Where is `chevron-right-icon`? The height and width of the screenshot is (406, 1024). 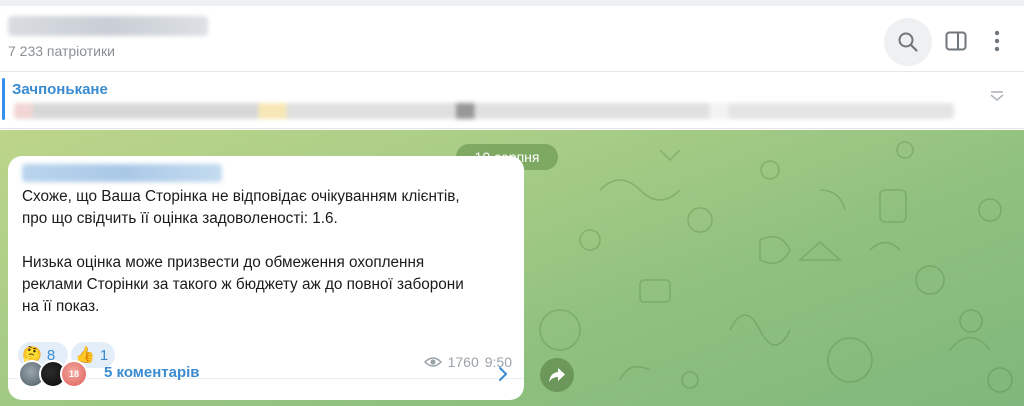 chevron-right-icon is located at coordinates (503, 374).